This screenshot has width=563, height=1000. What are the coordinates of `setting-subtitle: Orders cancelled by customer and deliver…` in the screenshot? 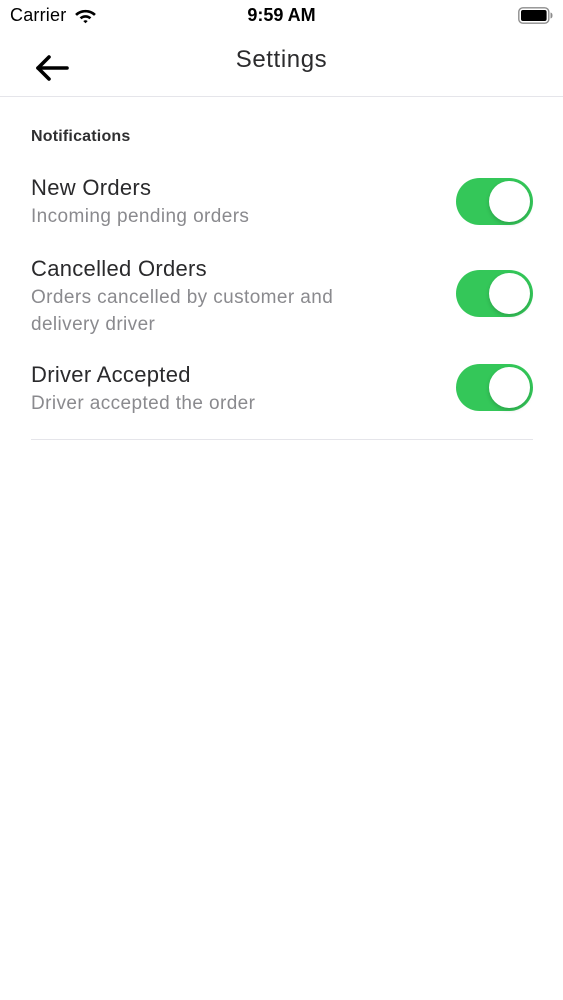 It's located at (182, 311).